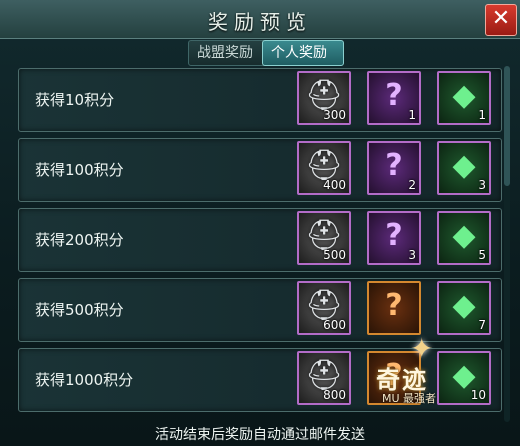  I want to click on tab-personal-rewards: 个人奖励, so click(303, 53).